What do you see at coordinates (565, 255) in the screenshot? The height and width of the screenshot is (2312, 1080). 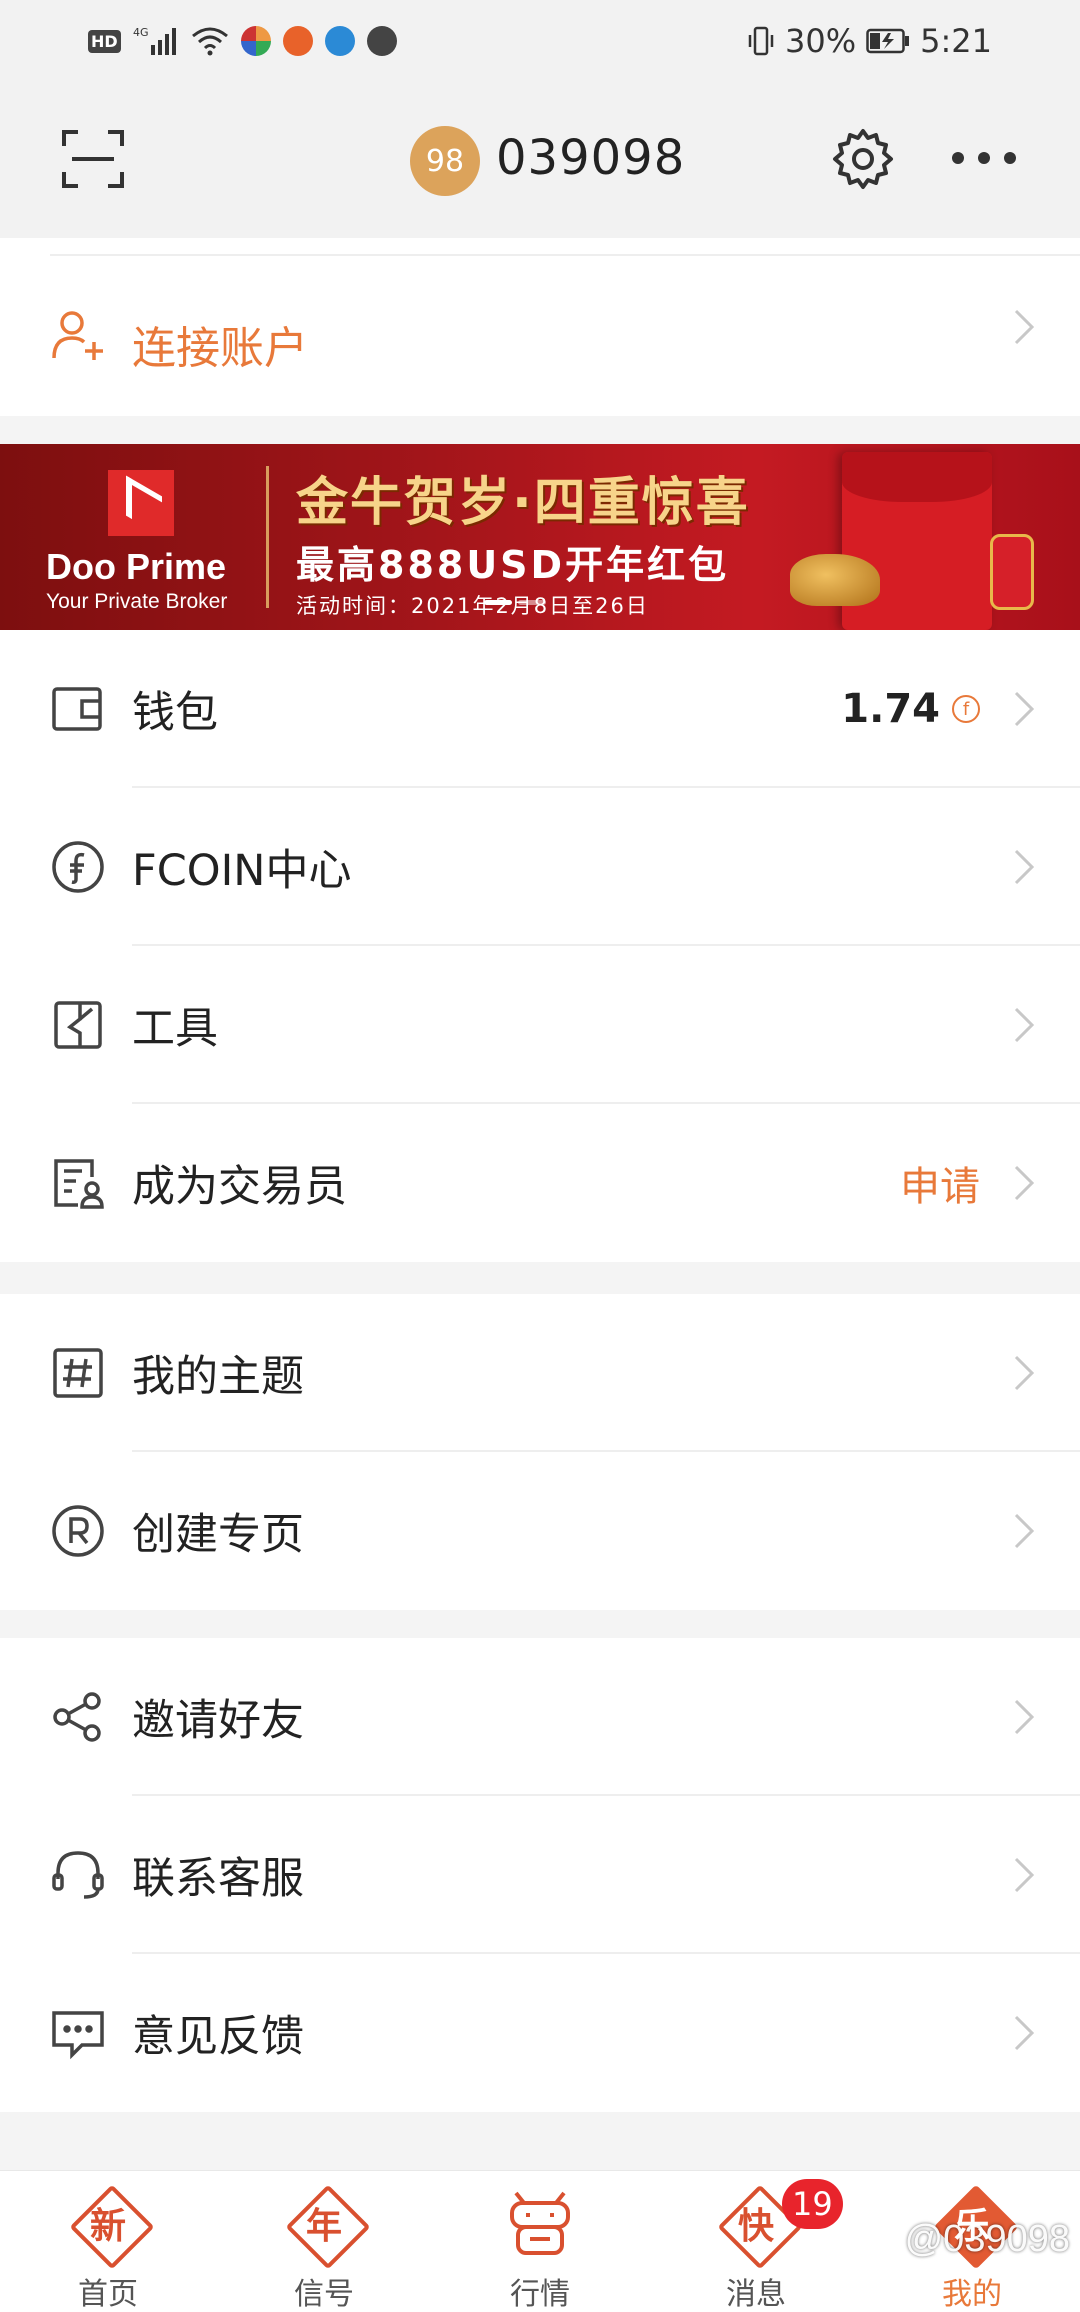 I see `divider` at bounding box center [565, 255].